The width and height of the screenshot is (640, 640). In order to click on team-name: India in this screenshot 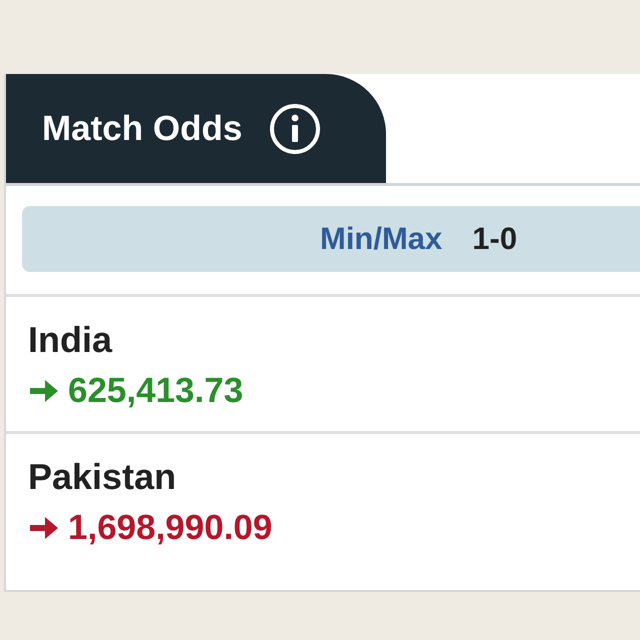, I will do `click(71, 340)`.